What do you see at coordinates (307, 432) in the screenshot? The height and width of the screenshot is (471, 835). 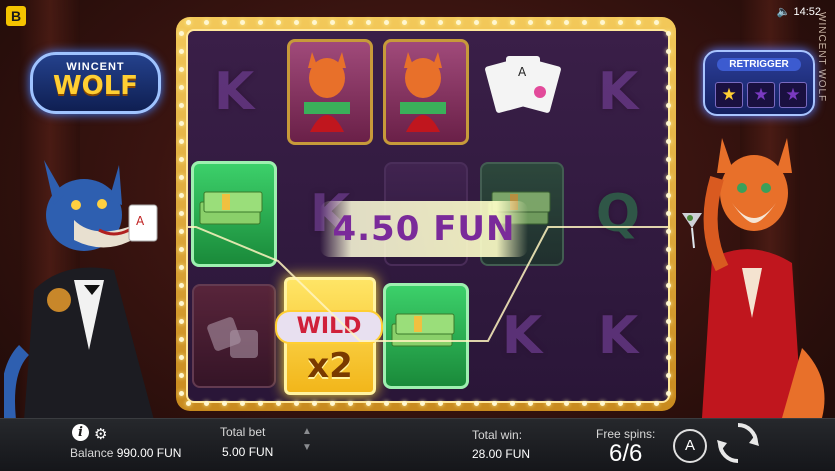 I see `bet-increase-icon: ▲` at bounding box center [307, 432].